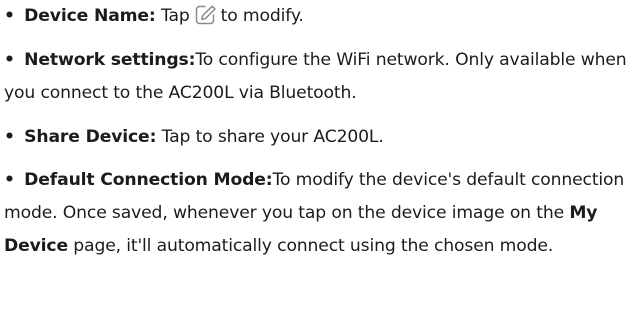 Image resolution: width=637 pixels, height=313 pixels. What do you see at coordinates (318, 16) in the screenshot?
I see `list-item-device-name: • Device Name: Tap to modify.` at bounding box center [318, 16].